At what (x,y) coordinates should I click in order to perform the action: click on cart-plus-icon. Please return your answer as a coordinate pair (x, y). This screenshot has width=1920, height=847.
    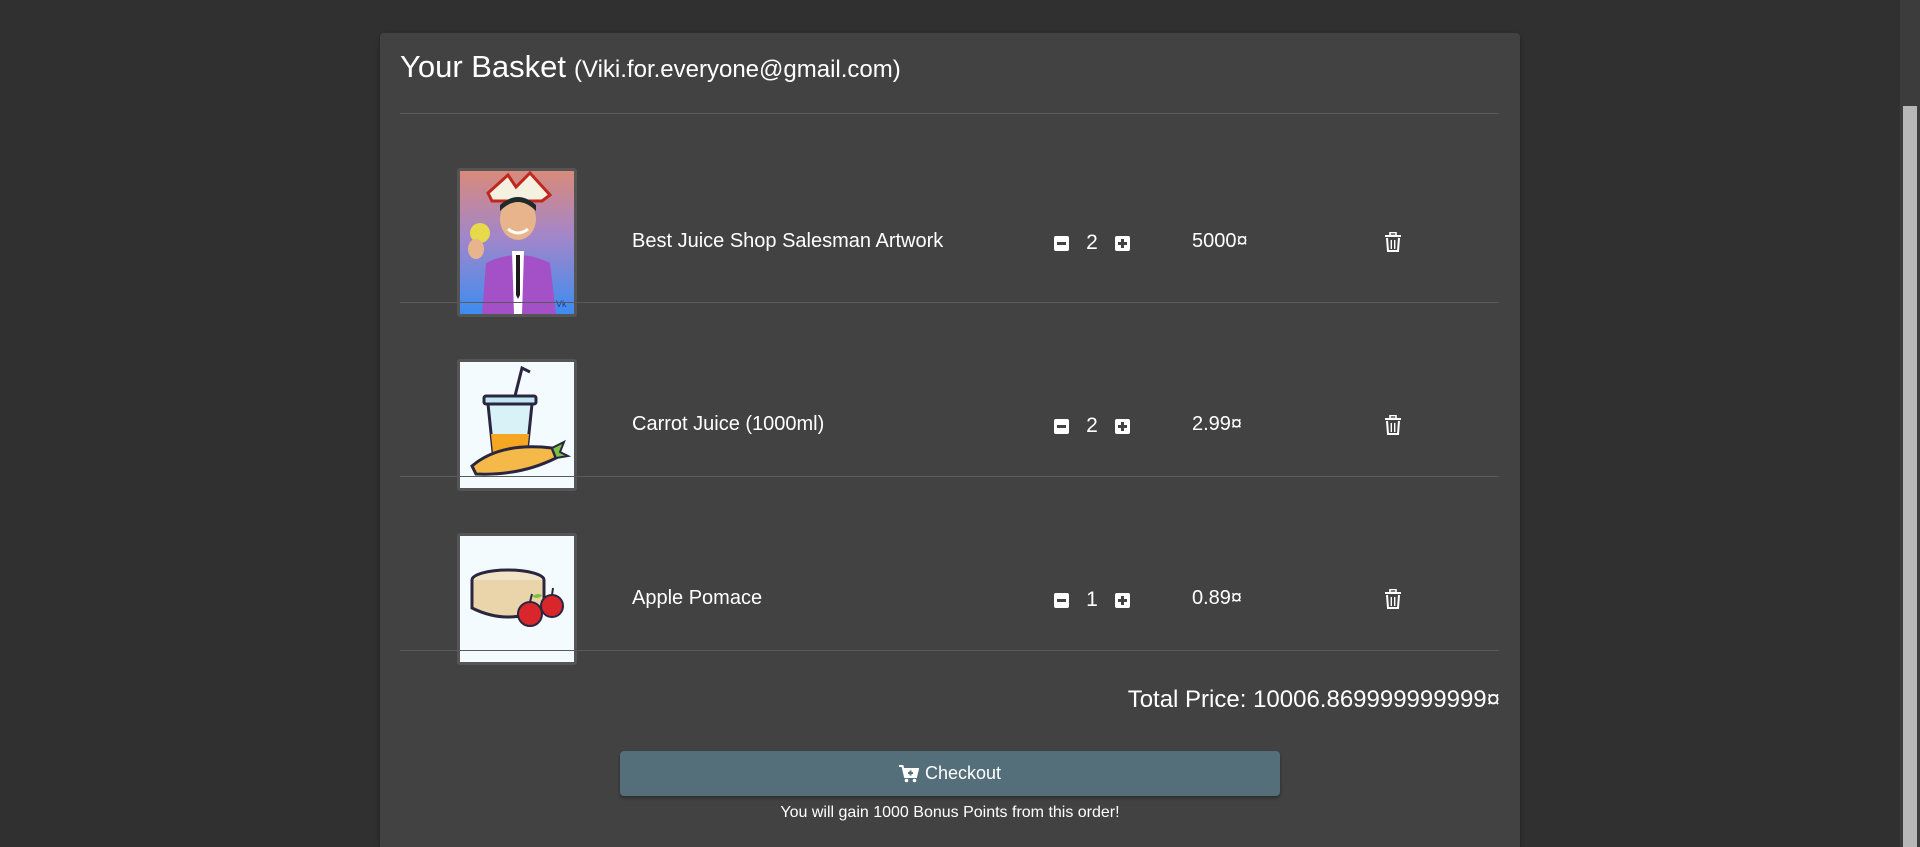
    Looking at the image, I should click on (908, 773).